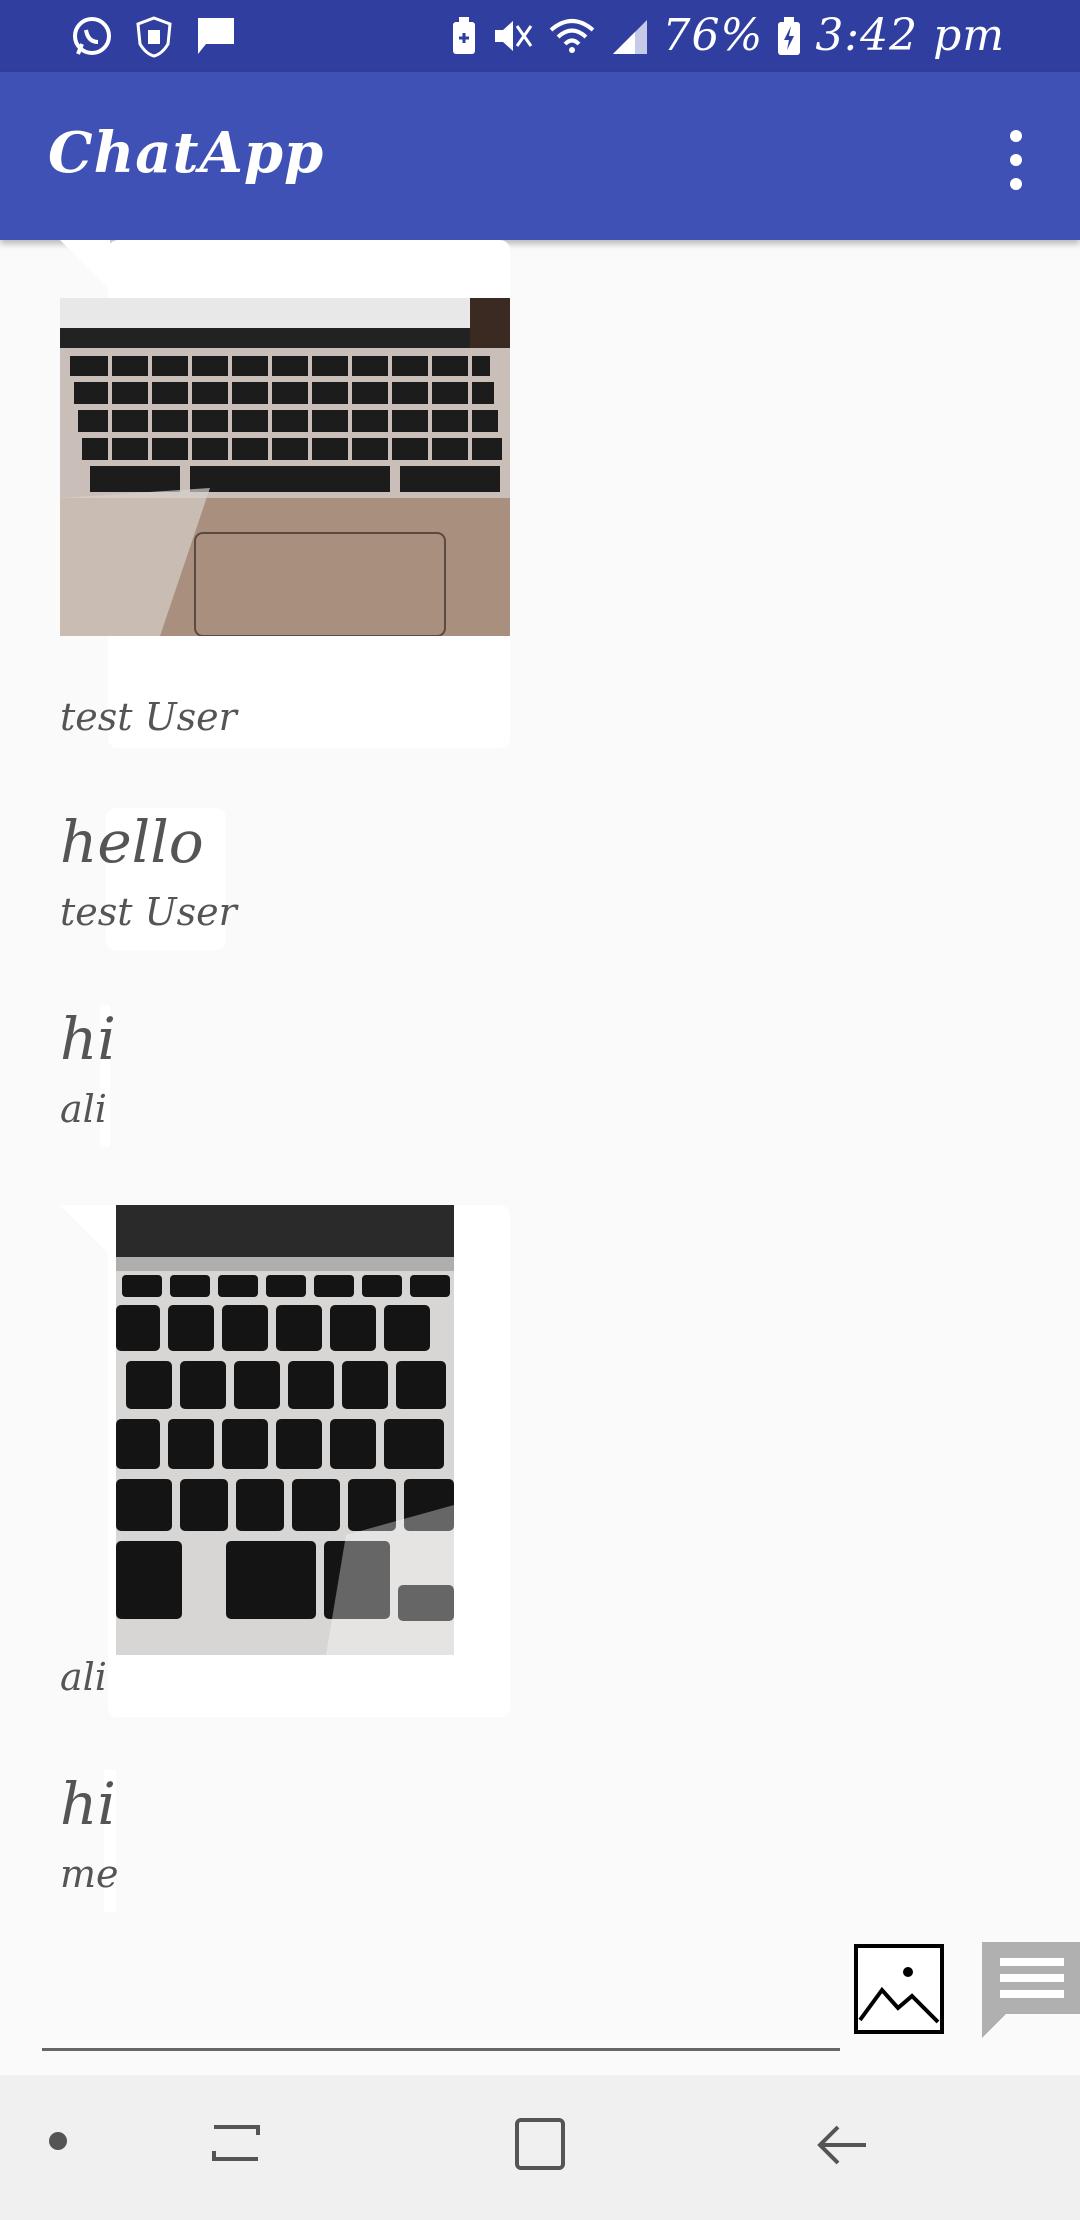 This screenshot has height=2220, width=1080. I want to click on navigation-bar, so click(540, 2147).